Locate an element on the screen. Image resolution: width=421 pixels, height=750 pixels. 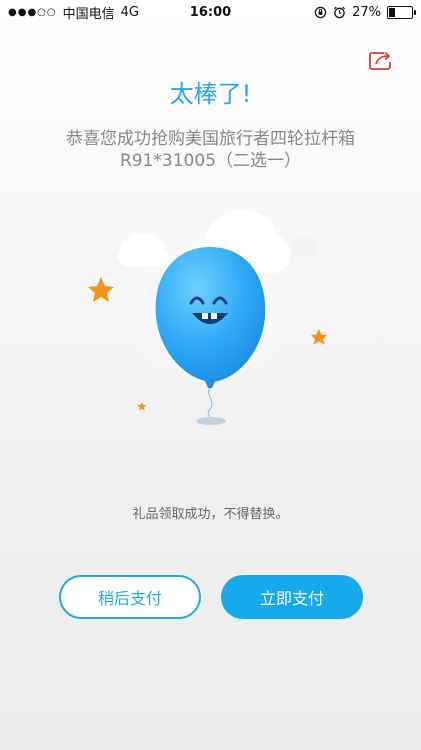
share-icon is located at coordinates (380, 60).